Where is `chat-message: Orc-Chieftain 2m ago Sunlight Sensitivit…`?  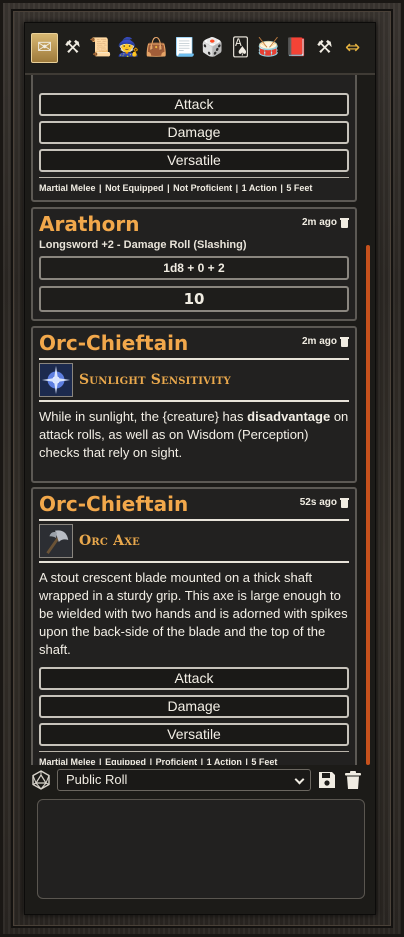 chat-message: Orc-Chieftain 2m ago Sunlight Sensitivit… is located at coordinates (194, 404).